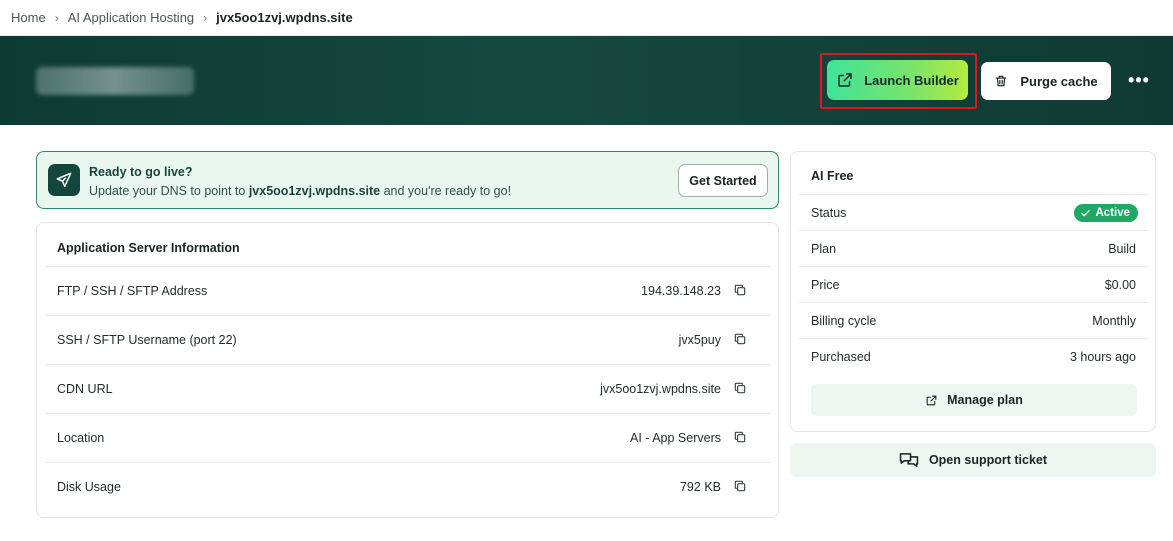 Image resolution: width=1173 pixels, height=541 pixels. What do you see at coordinates (1114, 321) in the screenshot?
I see `row-value: Monthly` at bounding box center [1114, 321].